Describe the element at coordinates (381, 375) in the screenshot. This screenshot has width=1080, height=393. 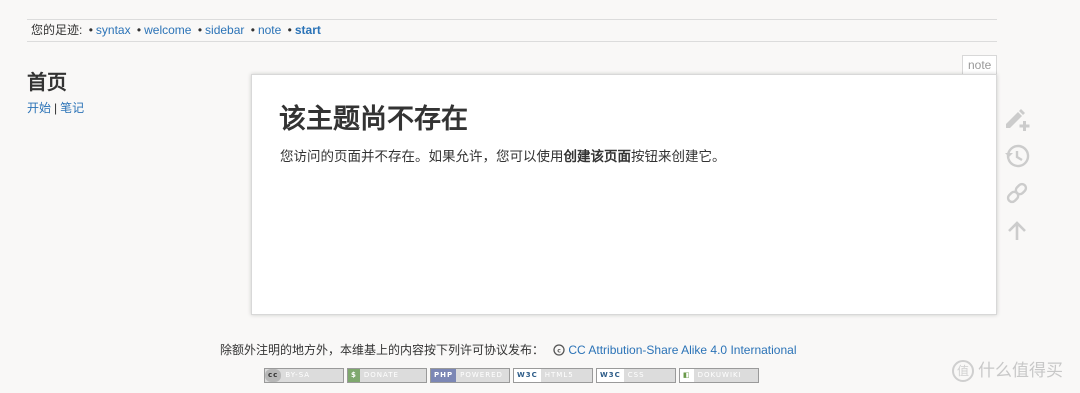
I see `badge-right: DONATE` at that location.